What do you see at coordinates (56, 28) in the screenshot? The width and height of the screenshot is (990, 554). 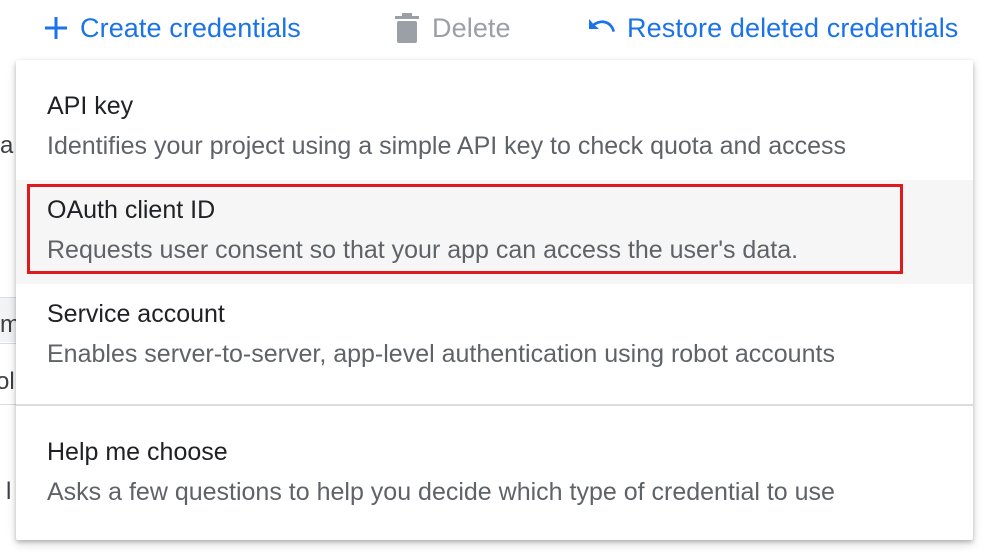 I see `plus-icon` at bounding box center [56, 28].